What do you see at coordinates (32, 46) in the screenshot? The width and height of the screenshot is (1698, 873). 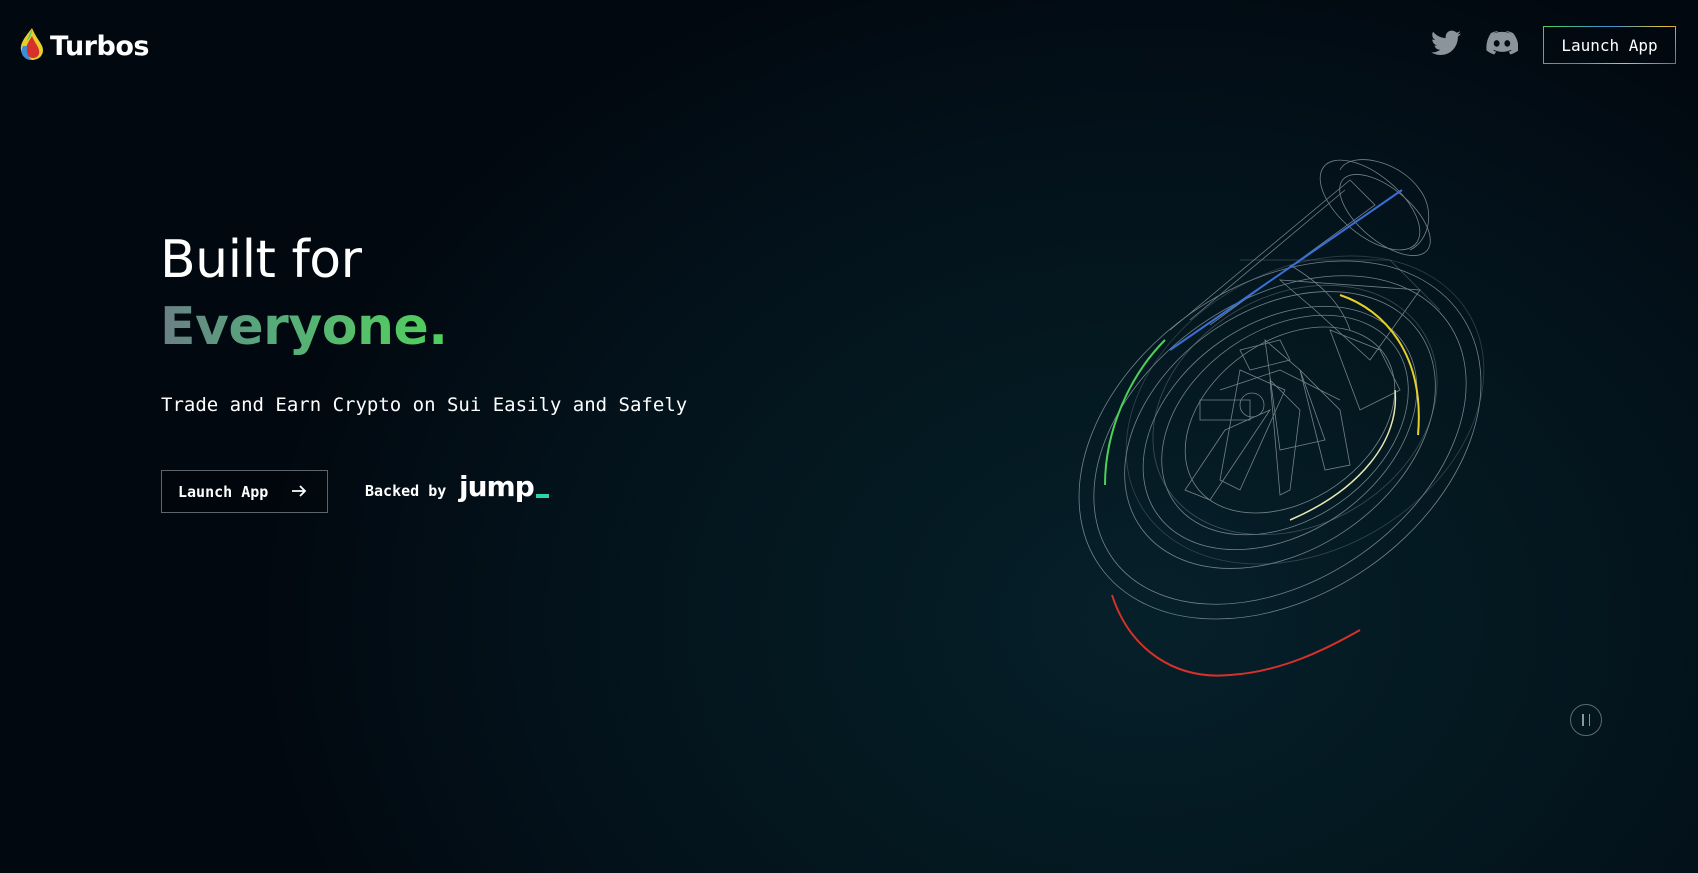 I see `flame-logo-icon` at bounding box center [32, 46].